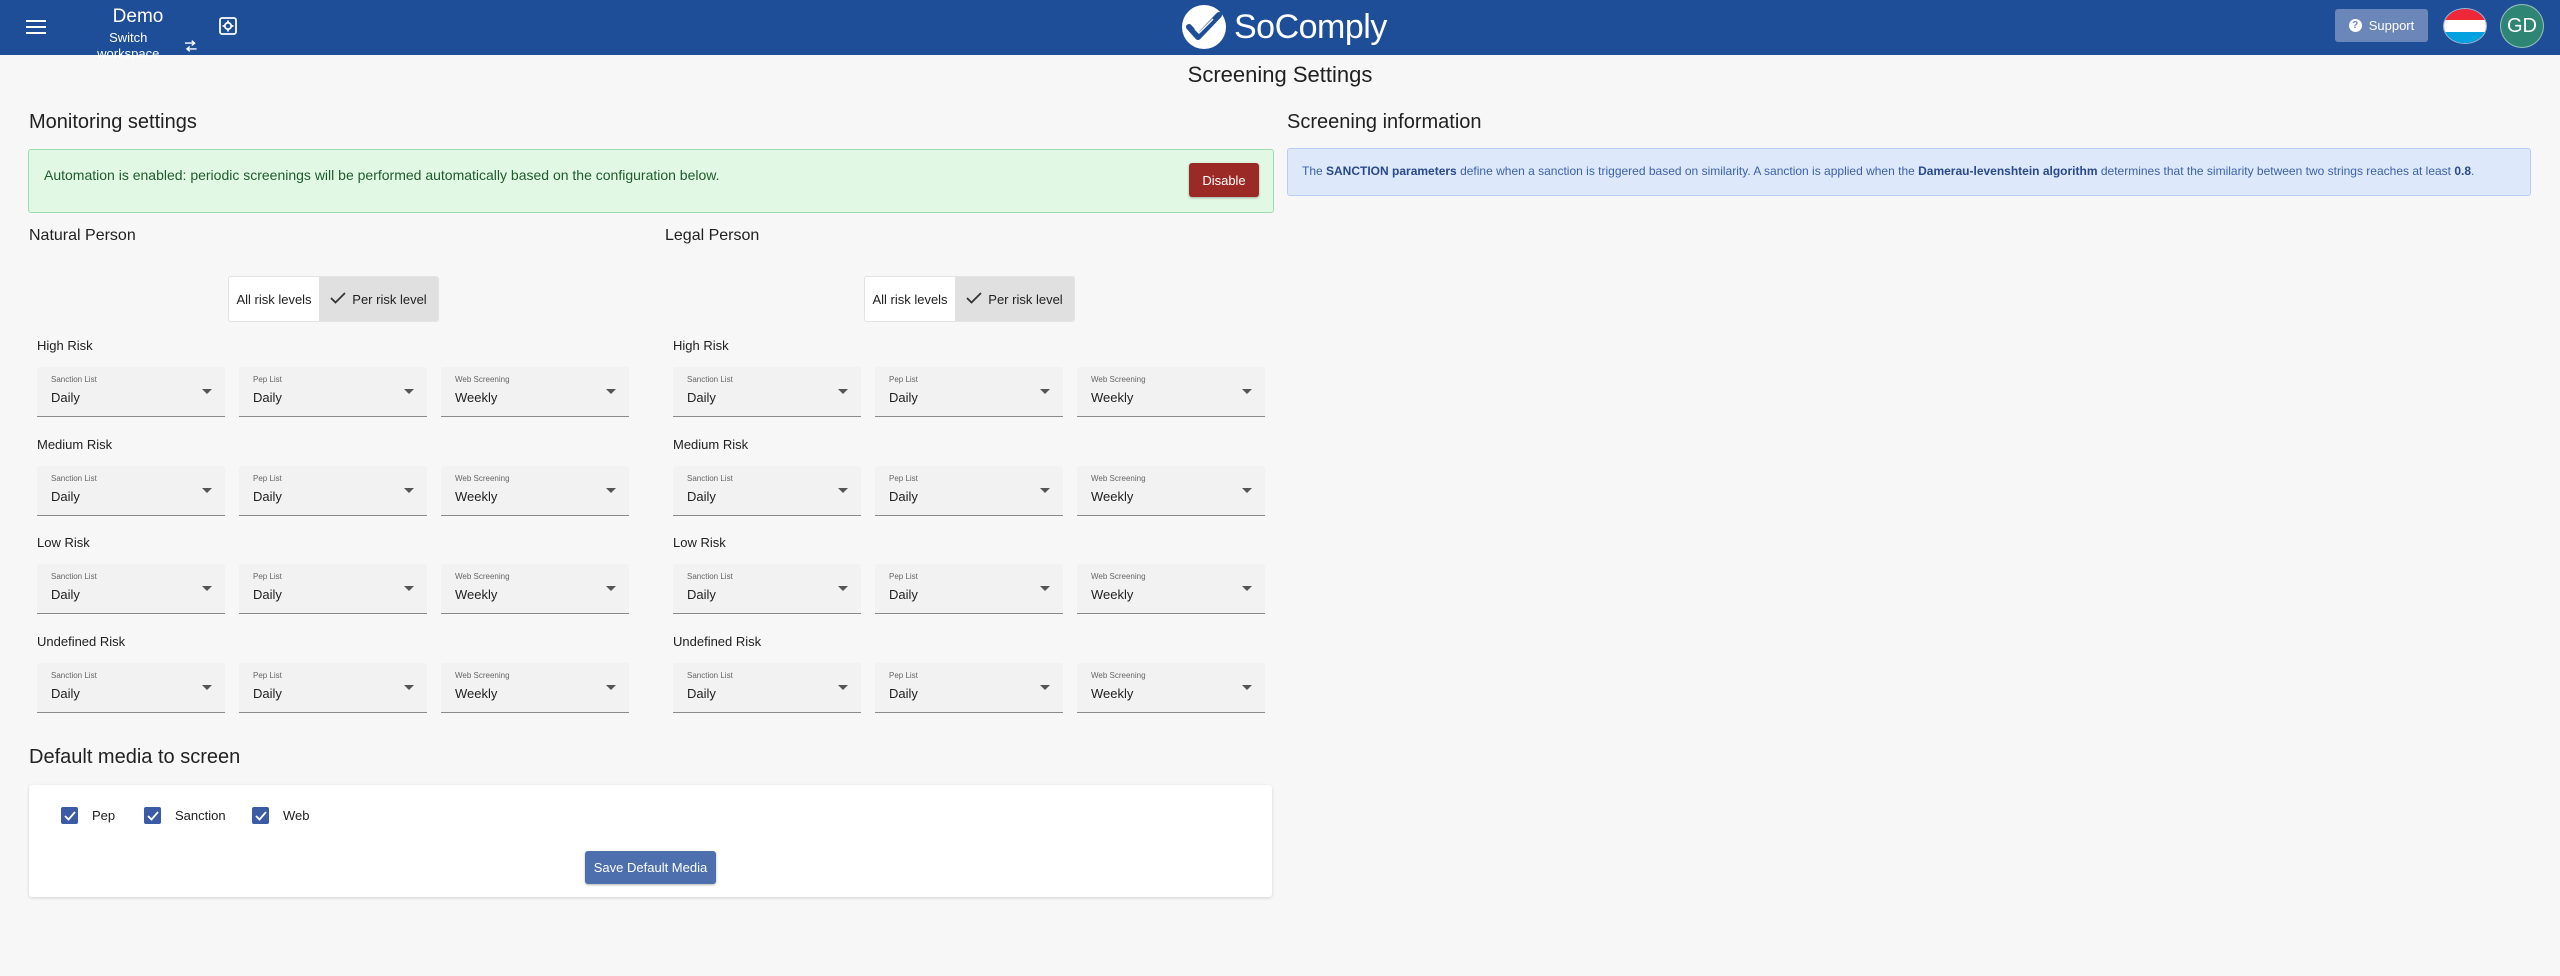 The height and width of the screenshot is (976, 2560). What do you see at coordinates (296, 815) in the screenshot?
I see `web-label: Web` at bounding box center [296, 815].